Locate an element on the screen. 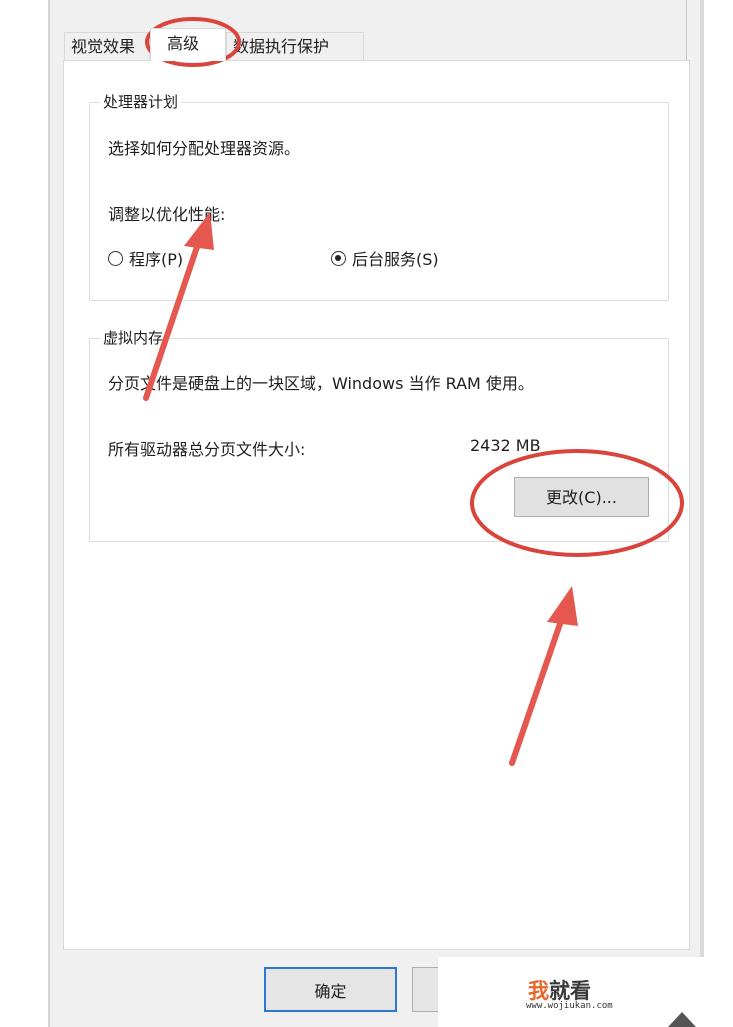 This screenshot has width=733, height=1027. tab-data-execution-prevention: 数据执行保护 is located at coordinates (295, 46).